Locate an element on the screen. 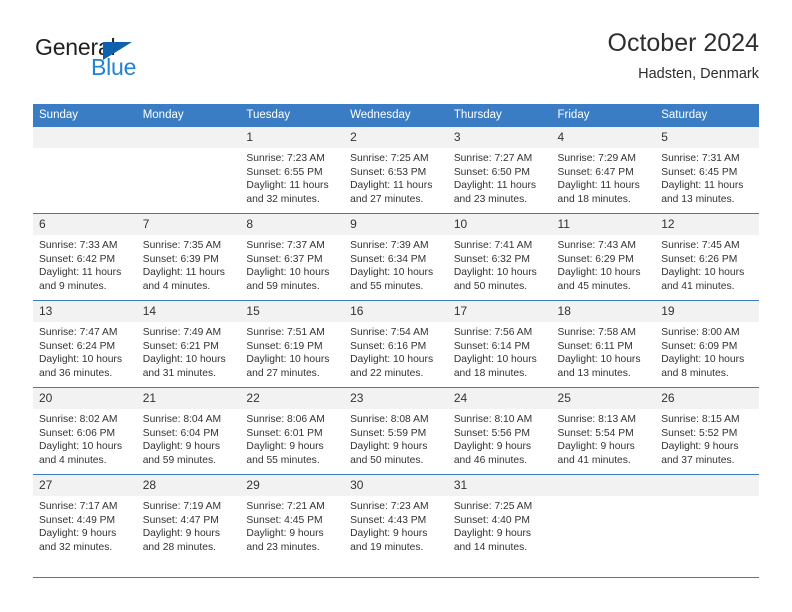  sunrise-text: Sunrise: 7:54 AM is located at coordinates (389, 332).